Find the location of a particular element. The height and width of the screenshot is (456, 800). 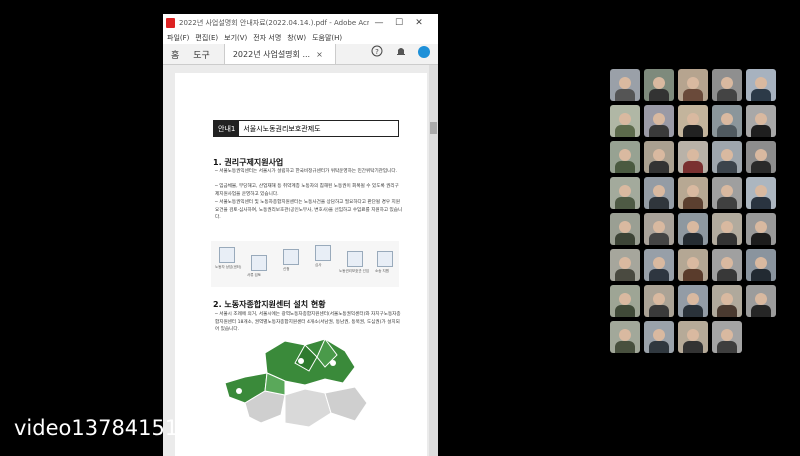

tab-close-icon: × is located at coordinates (319, 54).